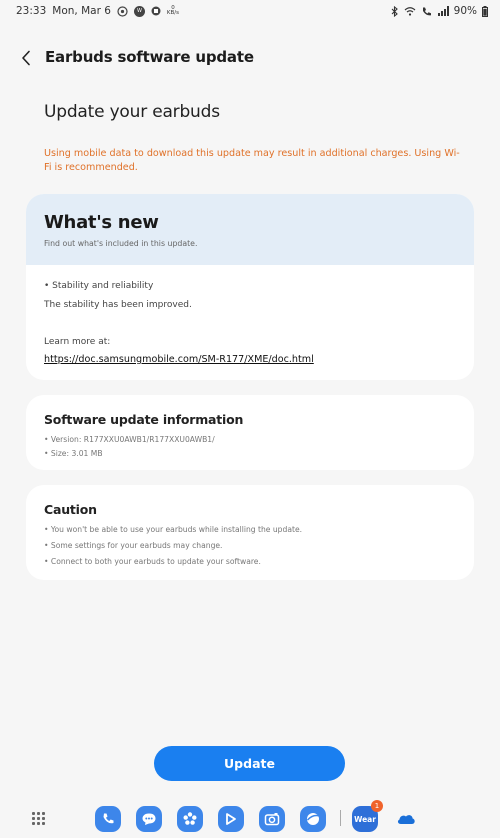 Image resolution: width=500 pixels, height=838 pixels. Describe the element at coordinates (73, 453) in the screenshot. I see `software-size: • Size: 3.01 MB` at that location.